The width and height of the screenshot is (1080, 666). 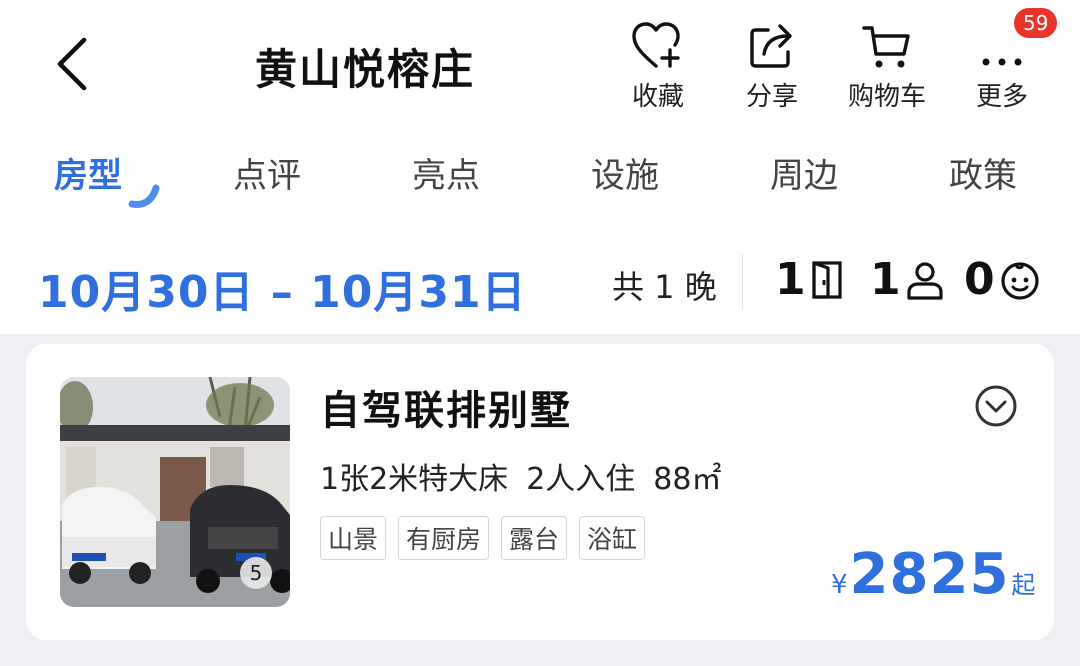 What do you see at coordinates (534, 538) in the screenshot?
I see `tag-terrace: 露台` at bounding box center [534, 538].